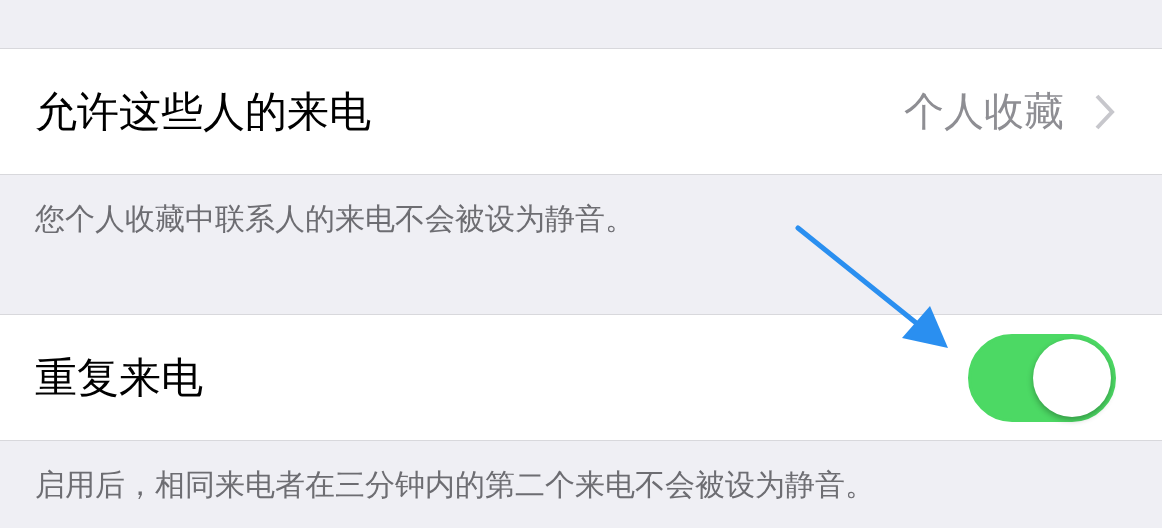  I want to click on row-value: 个人收藏, so click(984, 111).